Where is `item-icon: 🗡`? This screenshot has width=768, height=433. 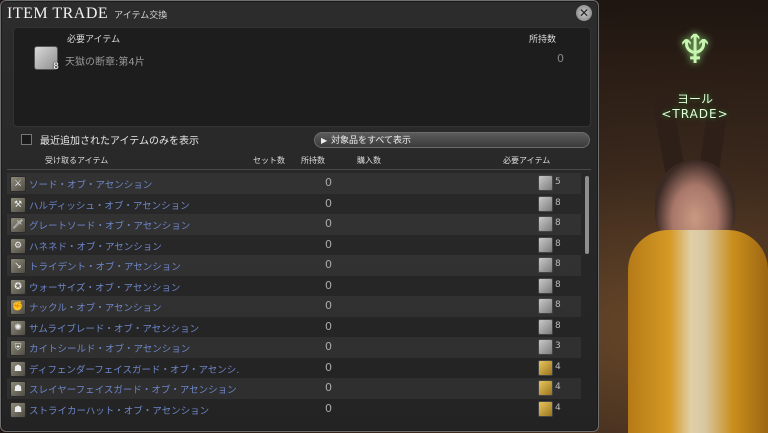
item-icon: 🗡 is located at coordinates (18, 225).